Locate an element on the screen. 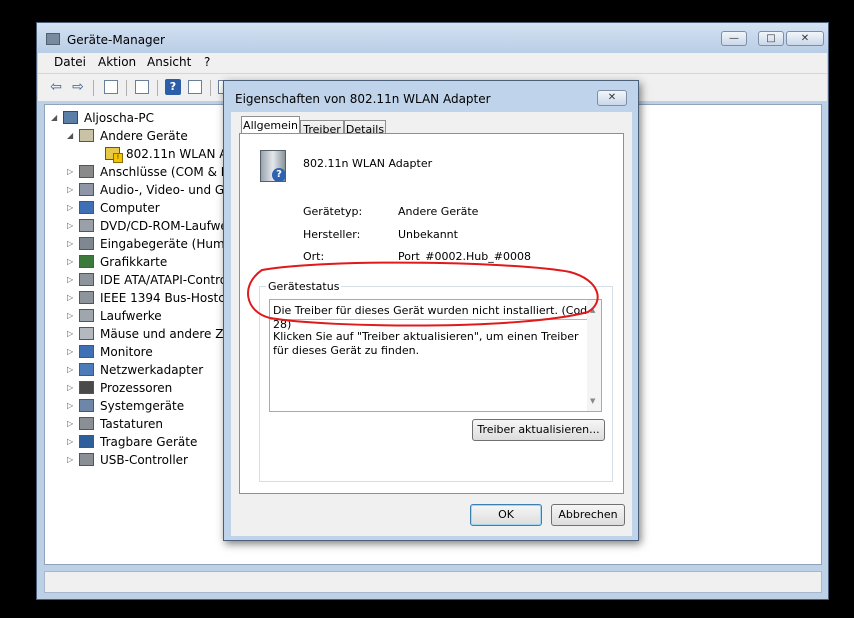 Image resolution: width=854 pixels, height=618 pixels. menu-bar: Datei Aktion Ansicht ? is located at coordinates (432, 63).